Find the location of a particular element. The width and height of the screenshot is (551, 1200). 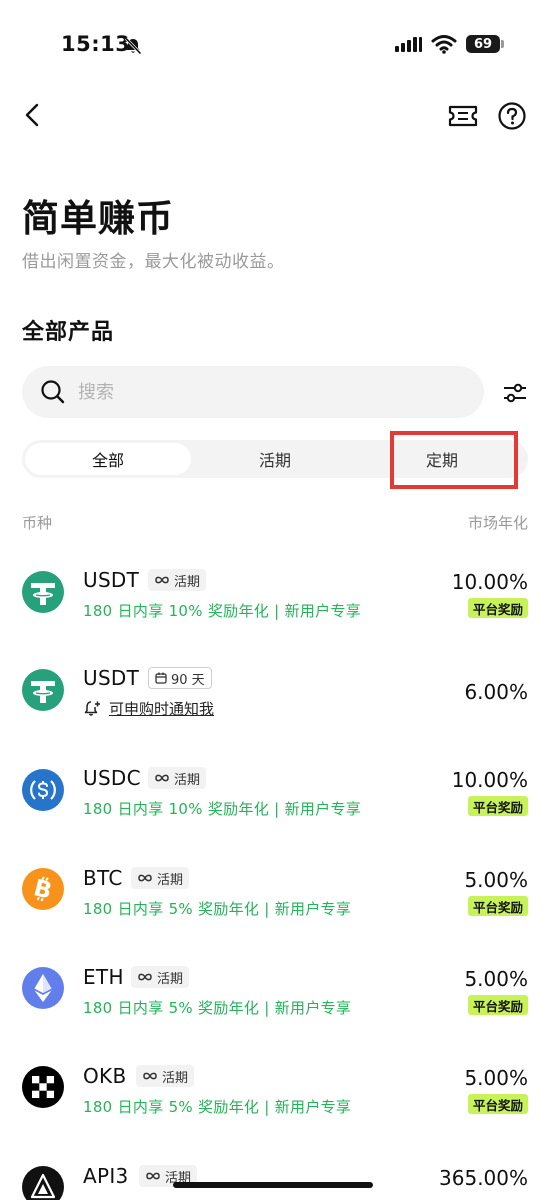

tab-all: 全部 is located at coordinates (108, 459).